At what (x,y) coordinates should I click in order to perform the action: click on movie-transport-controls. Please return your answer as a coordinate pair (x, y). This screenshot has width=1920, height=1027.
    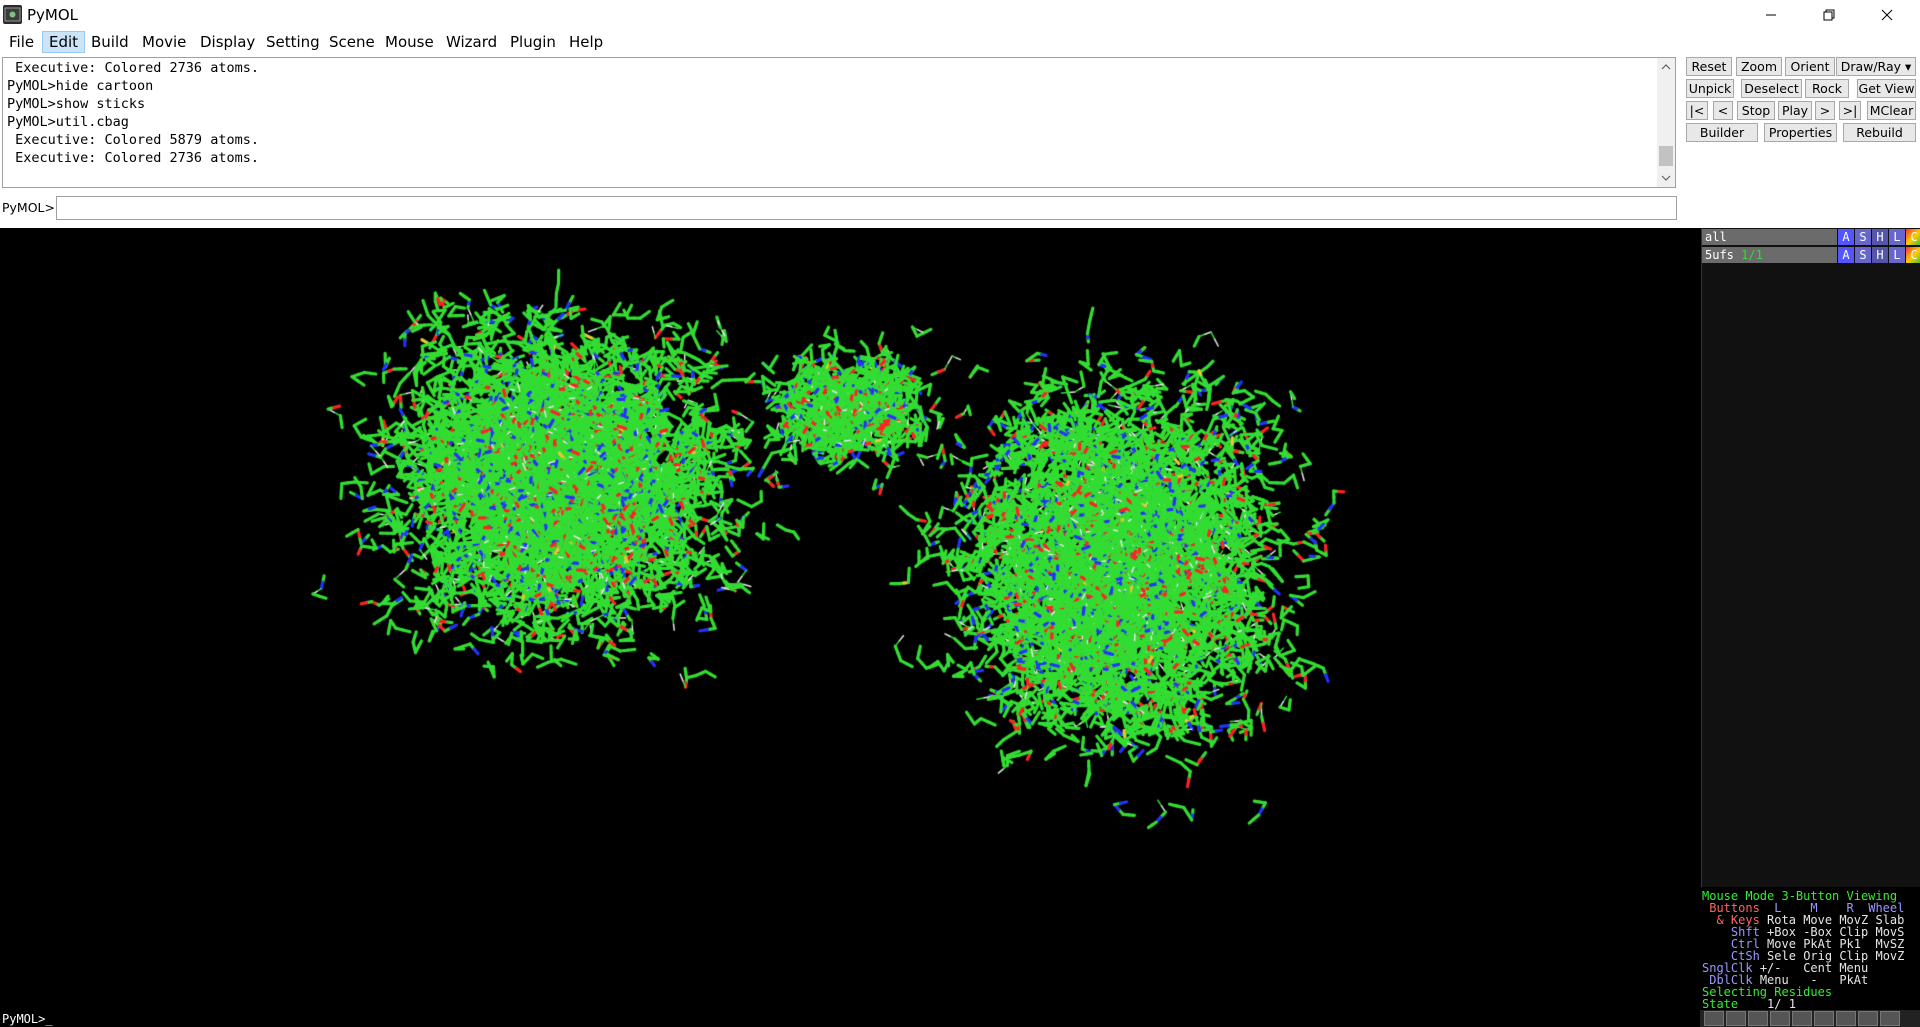
    Looking at the image, I should click on (1810, 1018).